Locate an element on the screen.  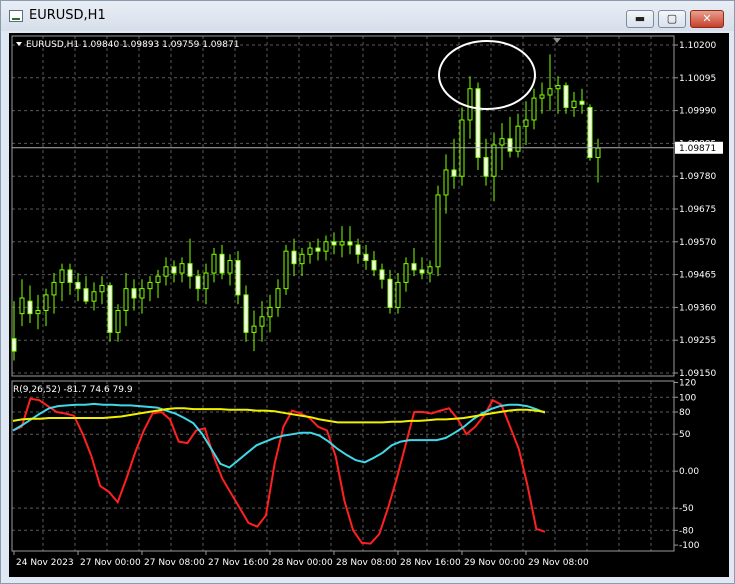
title-bar: EURUSD,H1 ▬ ▢ ✕ is located at coordinates (367, 16).